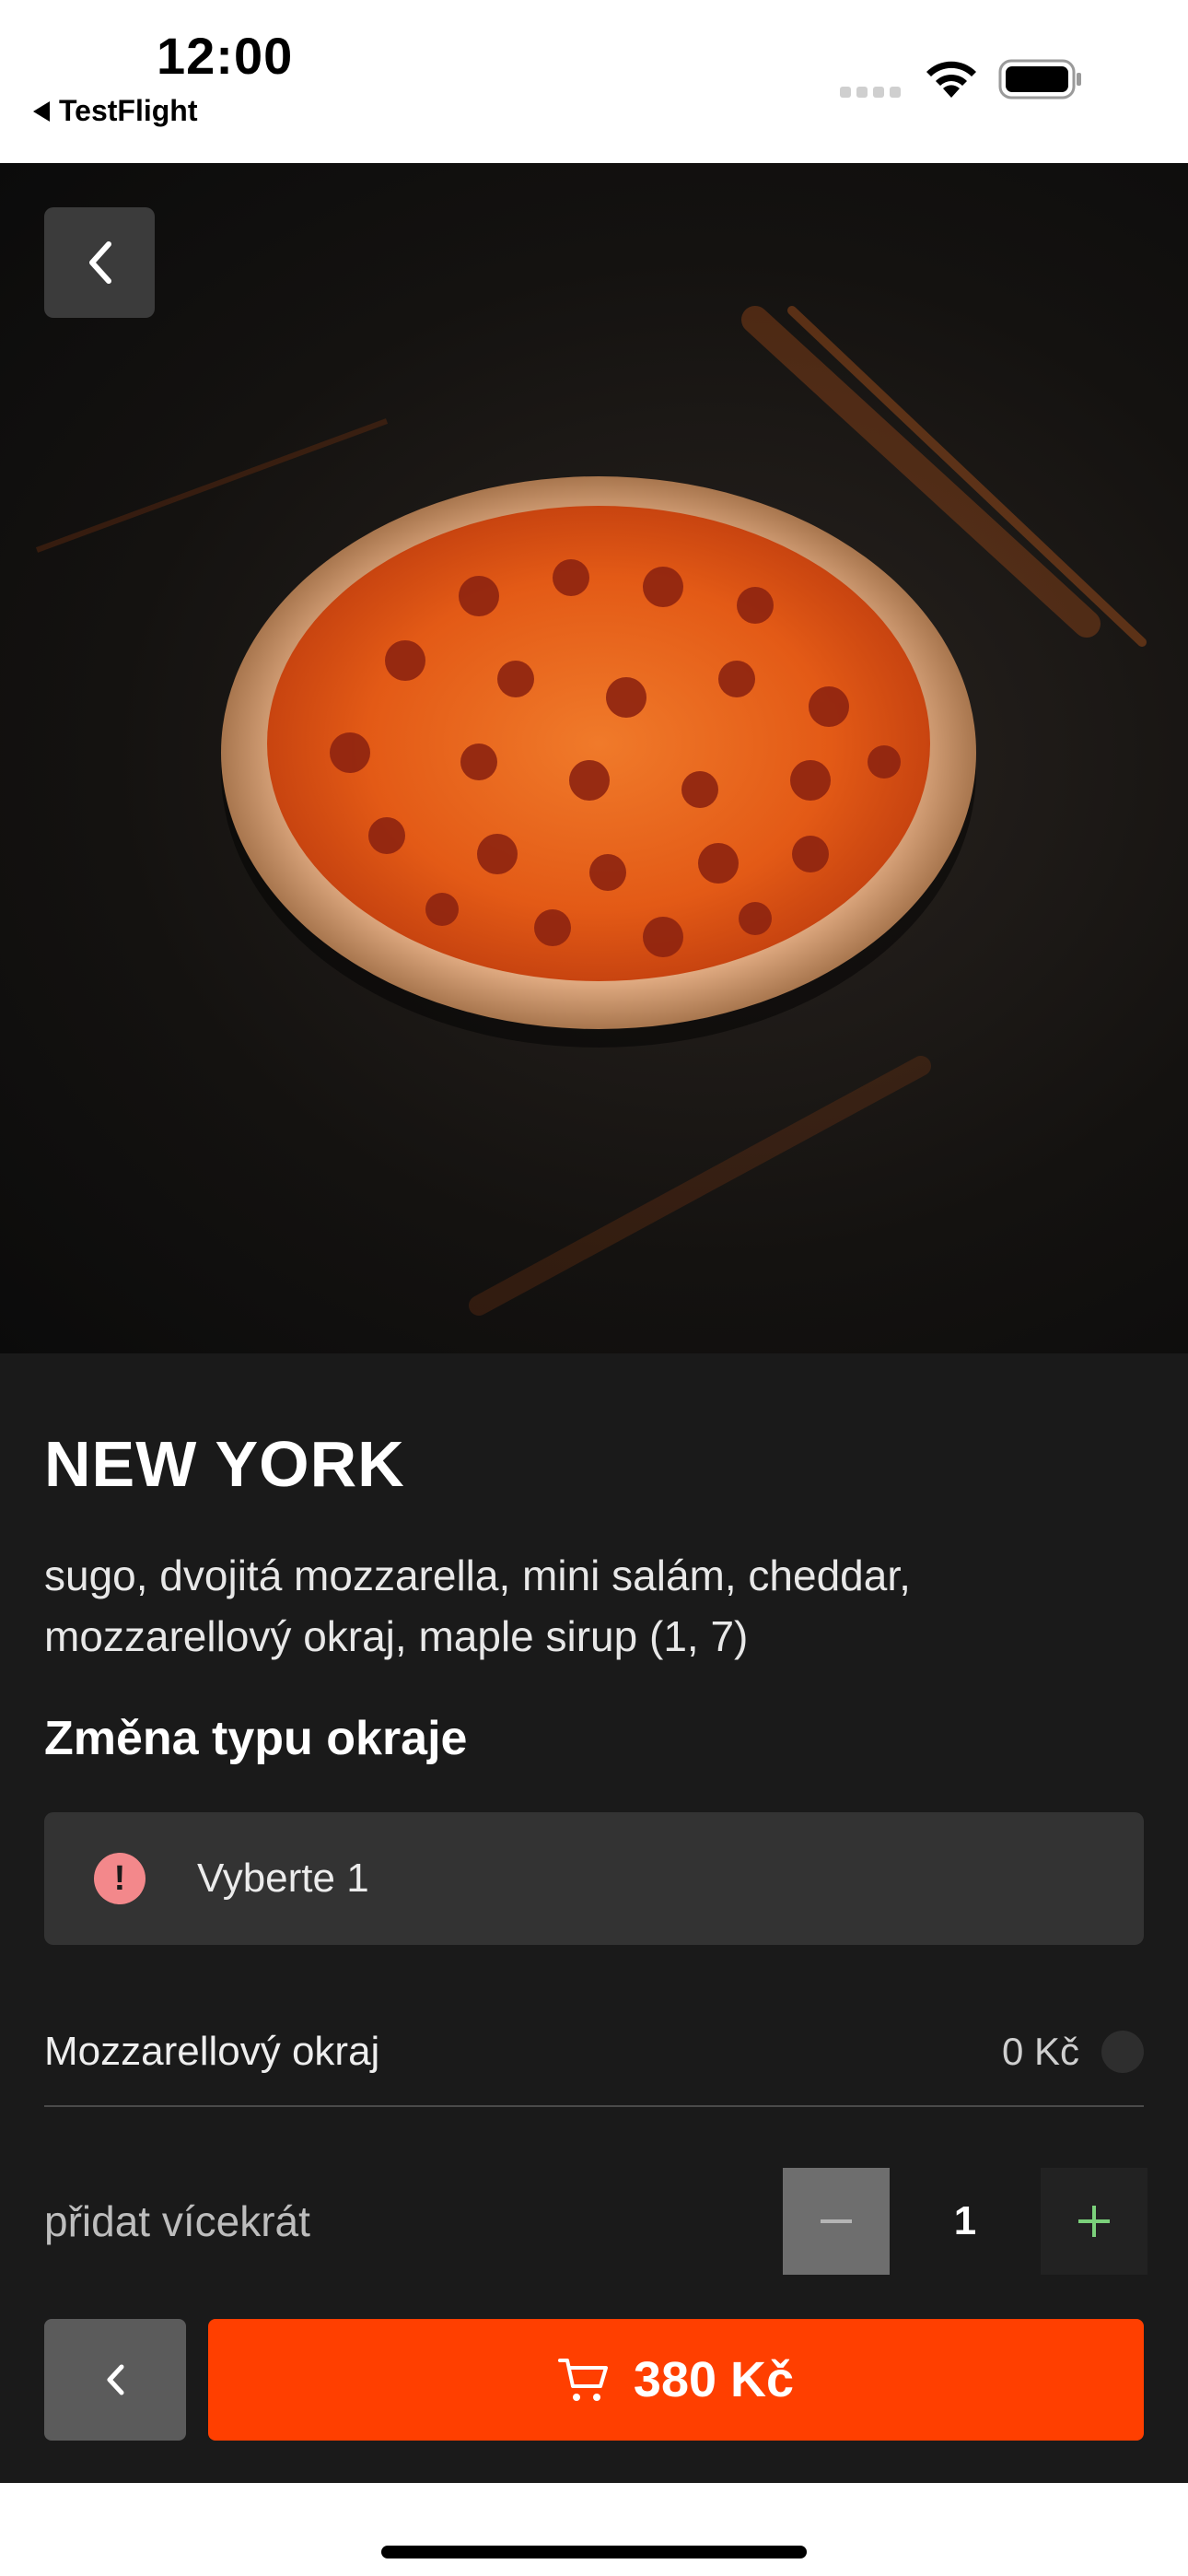 The image size is (1188, 2576). Describe the element at coordinates (283, 1878) in the screenshot. I see `alert-text: Vyberte 1` at that location.